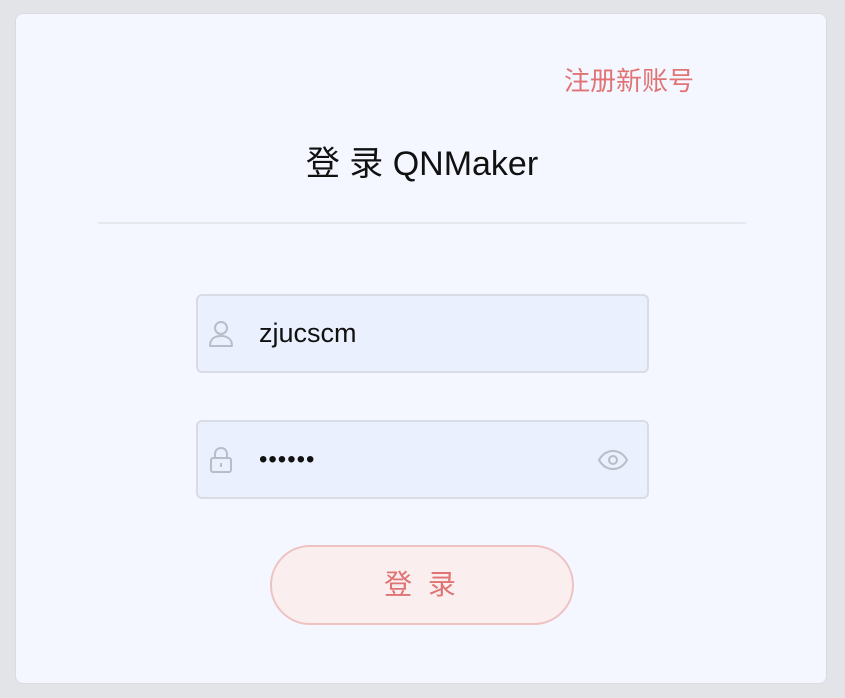  Describe the element at coordinates (629, 81) in the screenshot. I see `register-link: 注册新账号` at that location.